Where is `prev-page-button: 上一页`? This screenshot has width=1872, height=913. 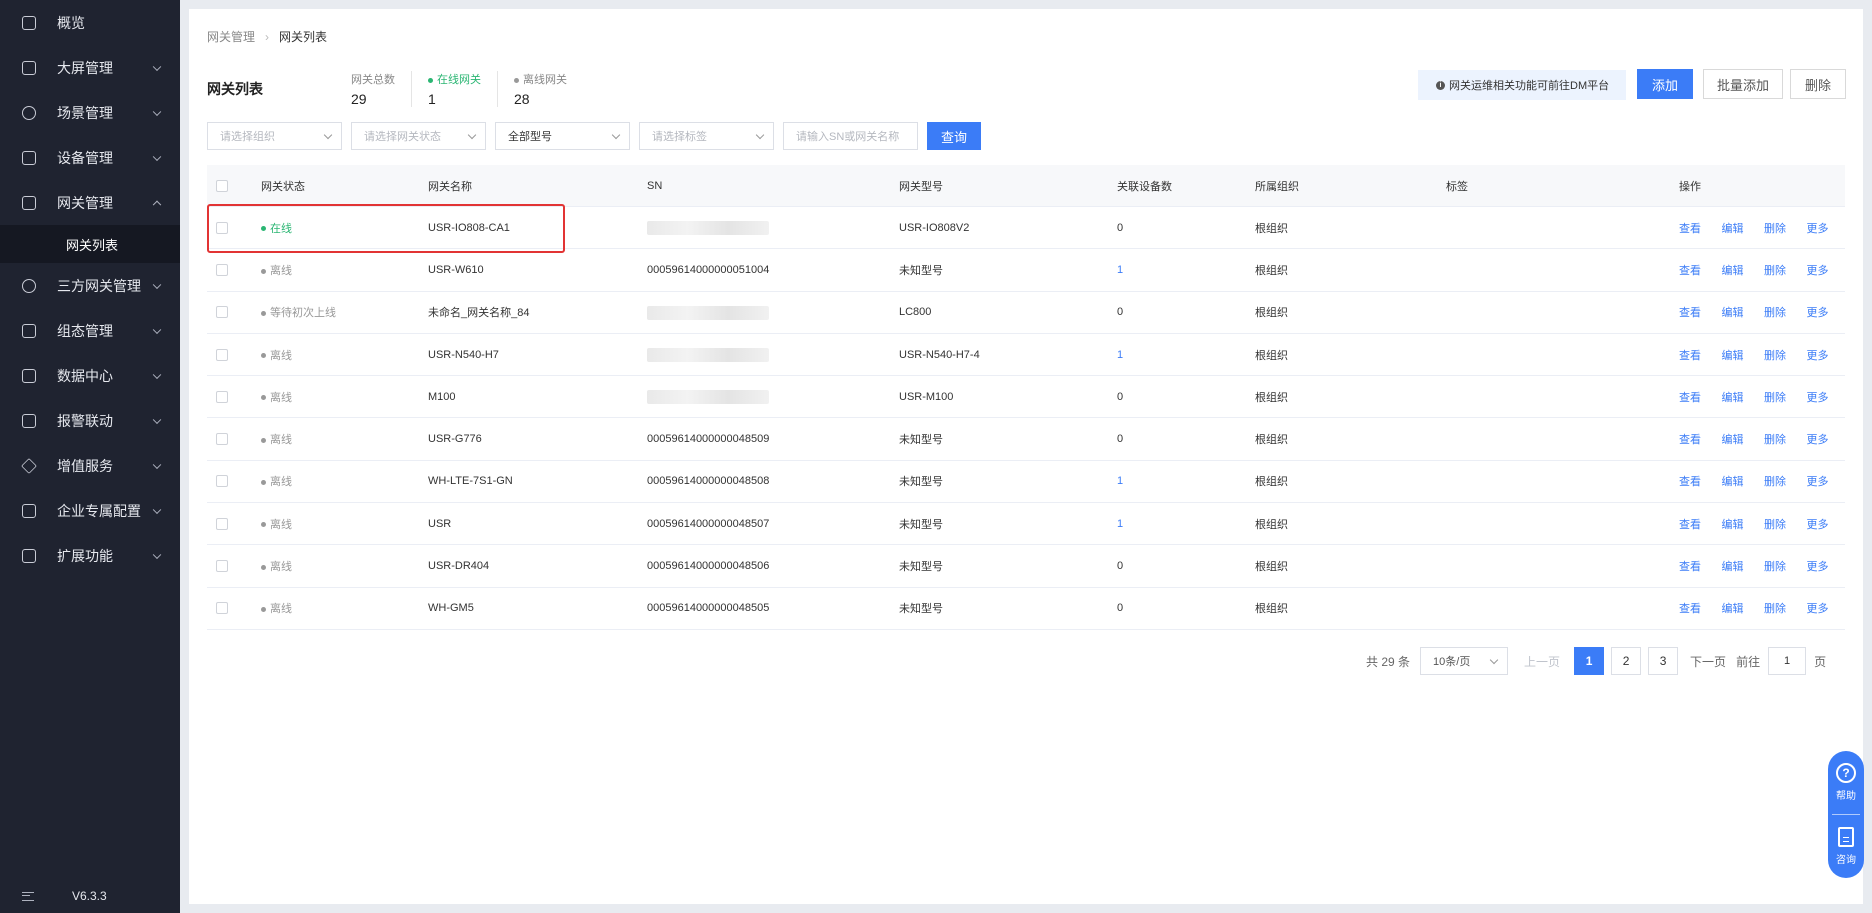 prev-page-button: 上一页 is located at coordinates (1542, 661).